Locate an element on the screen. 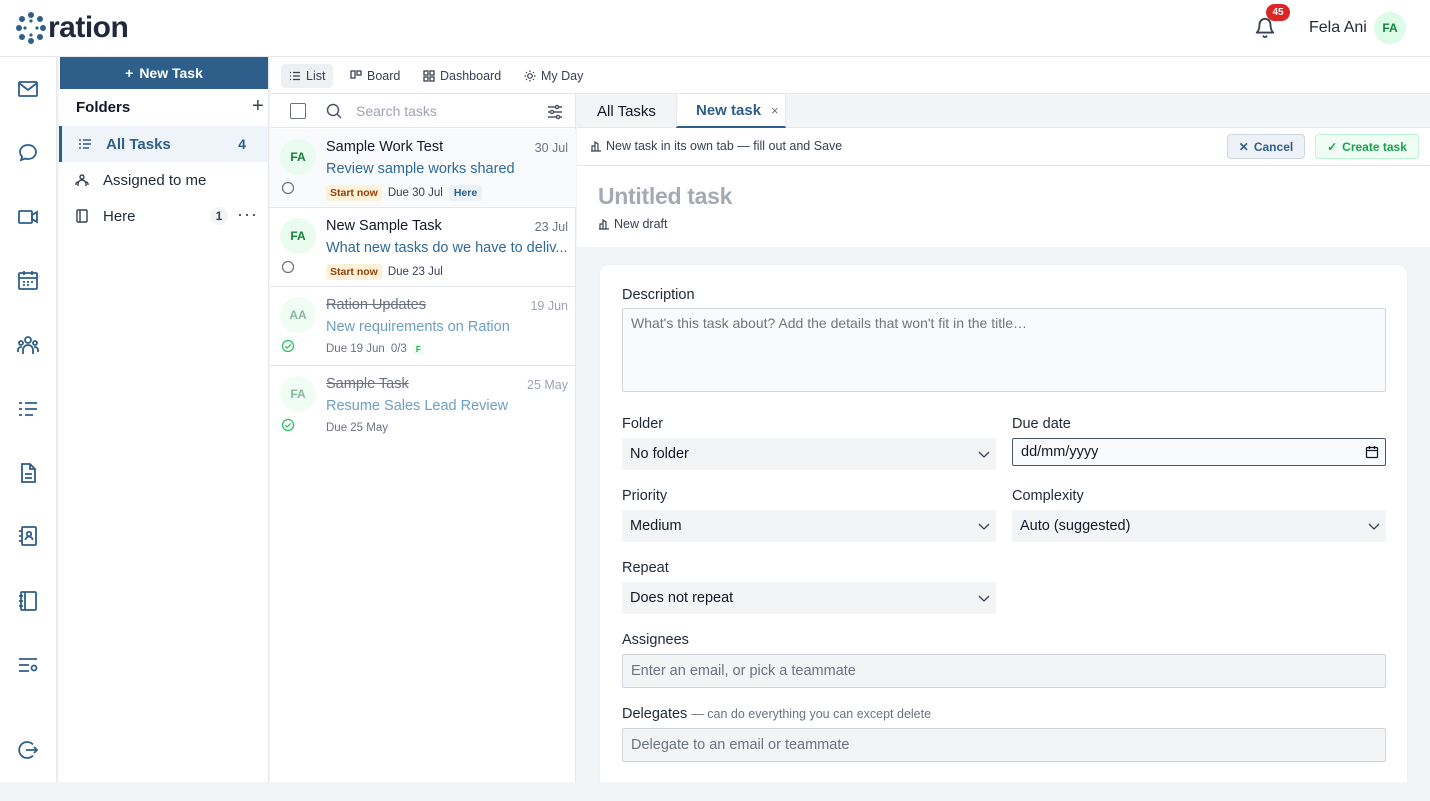  task-date: 19 Jun is located at coordinates (549, 306).